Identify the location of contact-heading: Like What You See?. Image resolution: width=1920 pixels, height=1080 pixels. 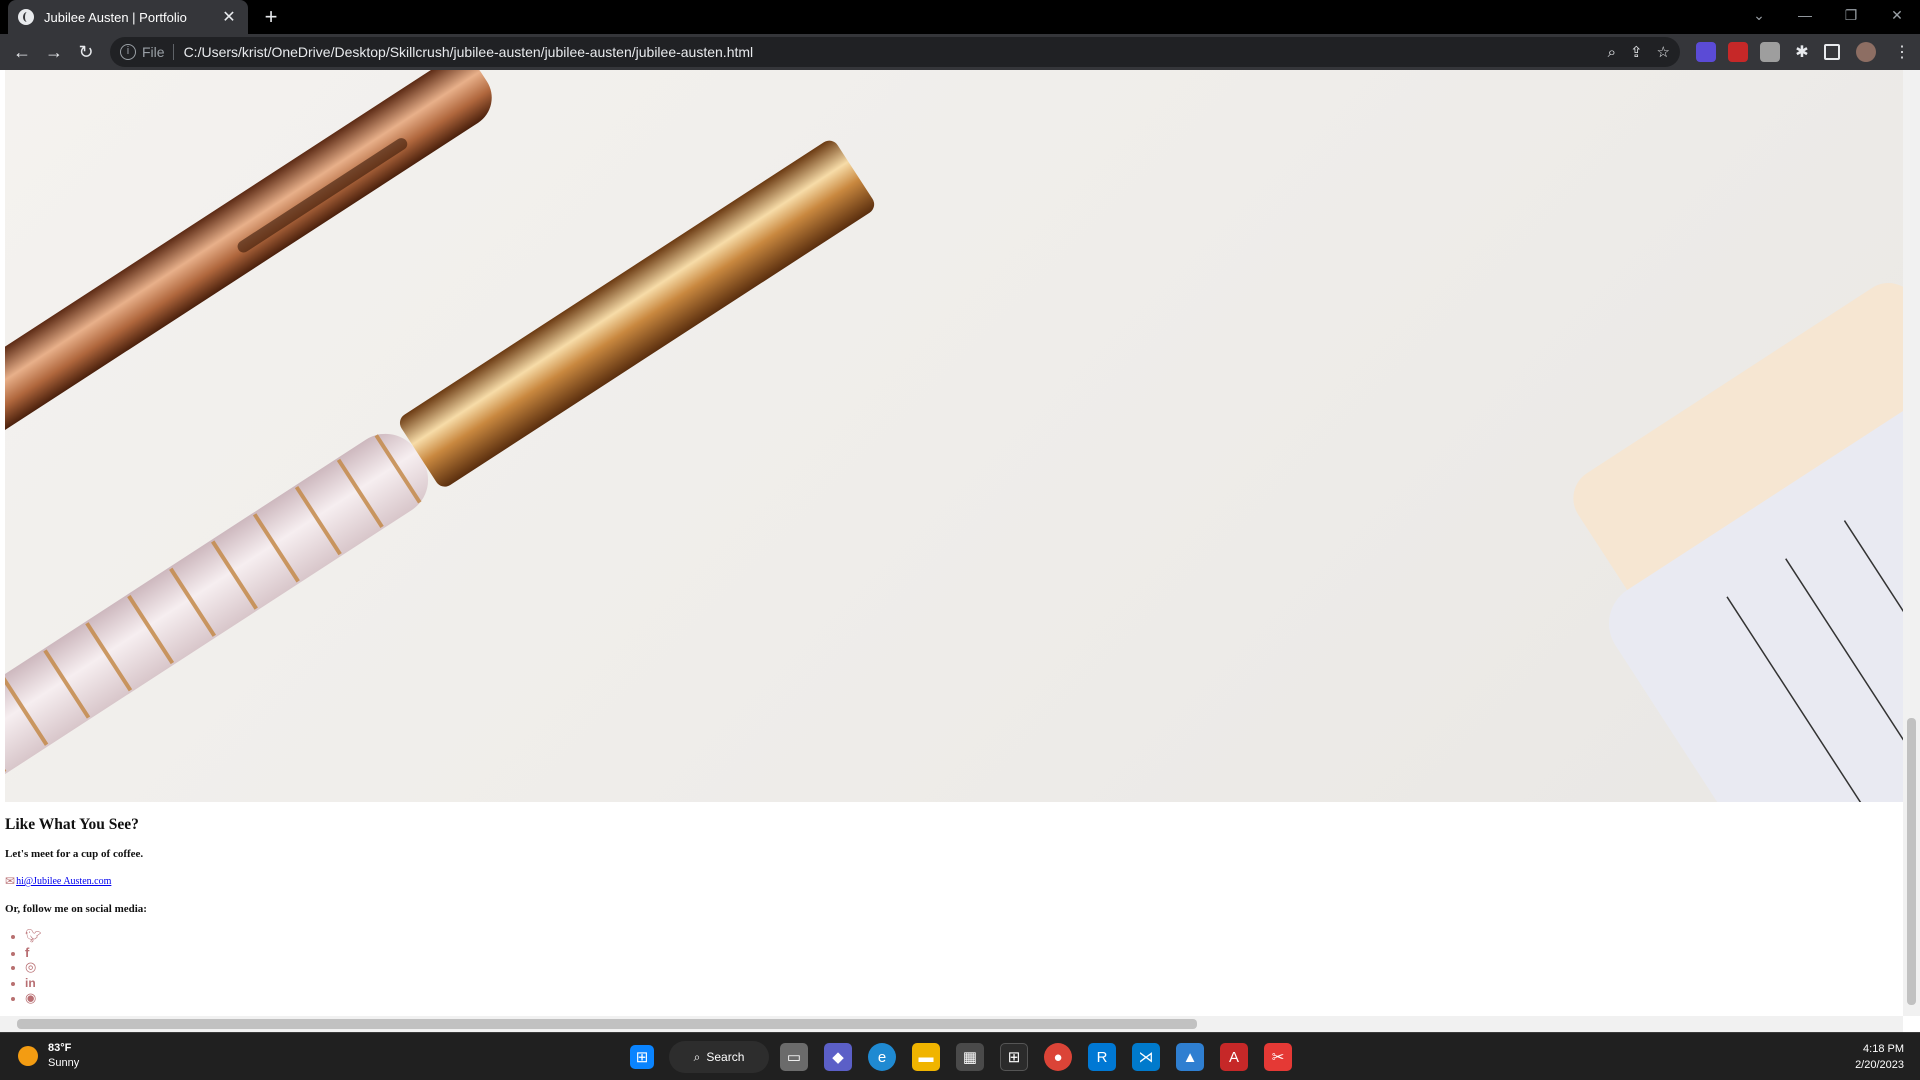
(72, 824).